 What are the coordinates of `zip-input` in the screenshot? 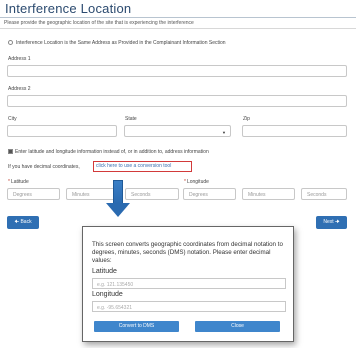 It's located at (294, 131).